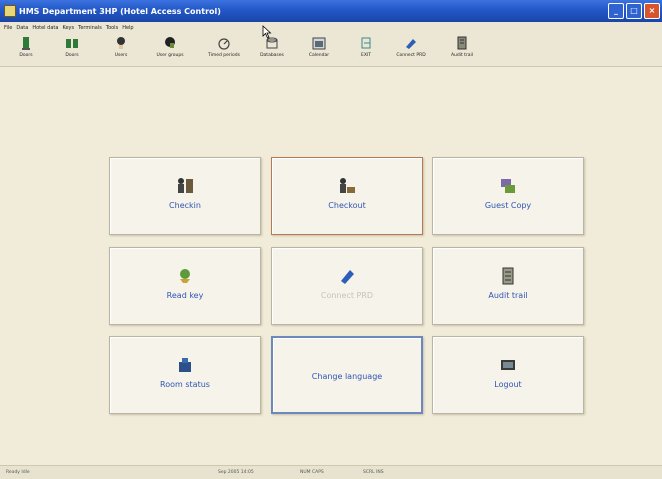 The width and height of the screenshot is (662, 479). What do you see at coordinates (170, 55) in the screenshot?
I see `toolbar-label: User groups` at bounding box center [170, 55].